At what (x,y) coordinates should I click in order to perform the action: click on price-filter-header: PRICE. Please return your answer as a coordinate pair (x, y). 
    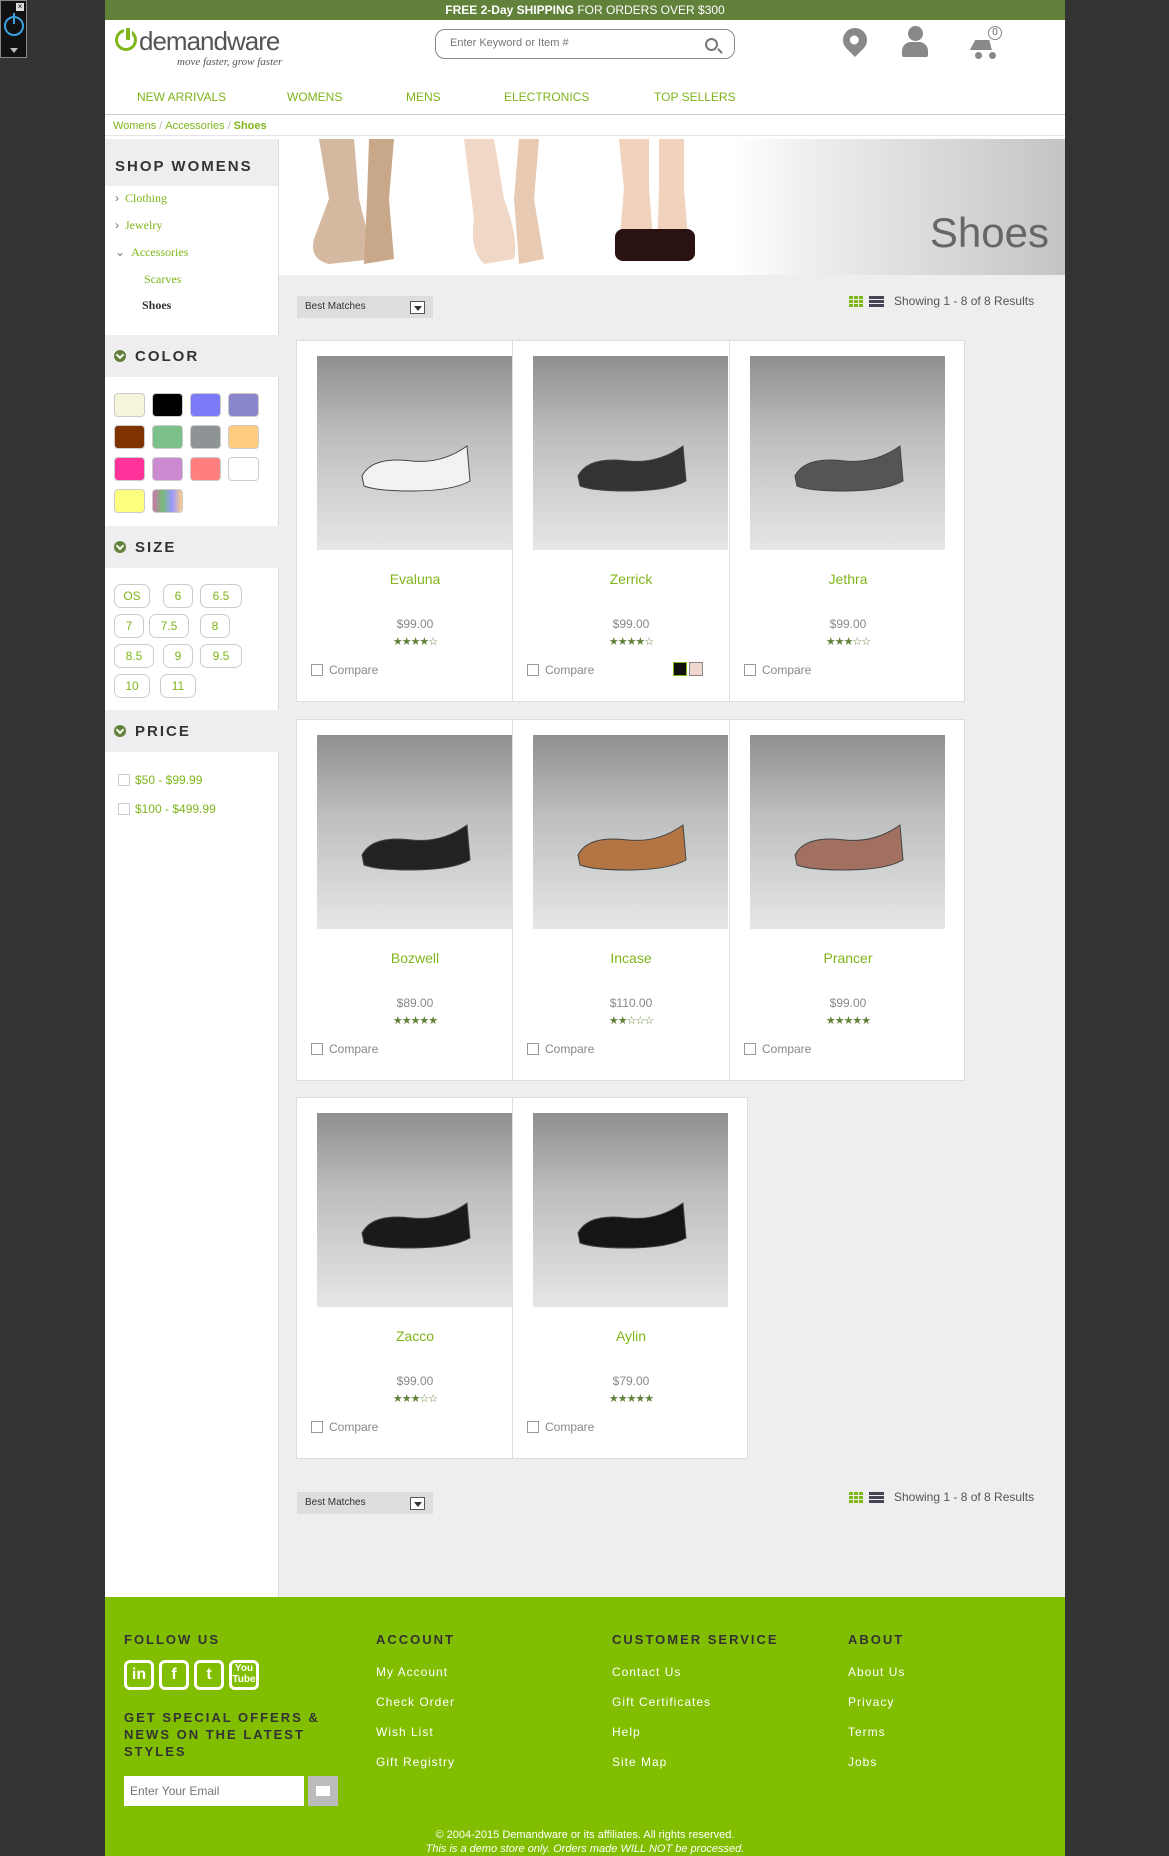
    Looking at the image, I should click on (192, 731).